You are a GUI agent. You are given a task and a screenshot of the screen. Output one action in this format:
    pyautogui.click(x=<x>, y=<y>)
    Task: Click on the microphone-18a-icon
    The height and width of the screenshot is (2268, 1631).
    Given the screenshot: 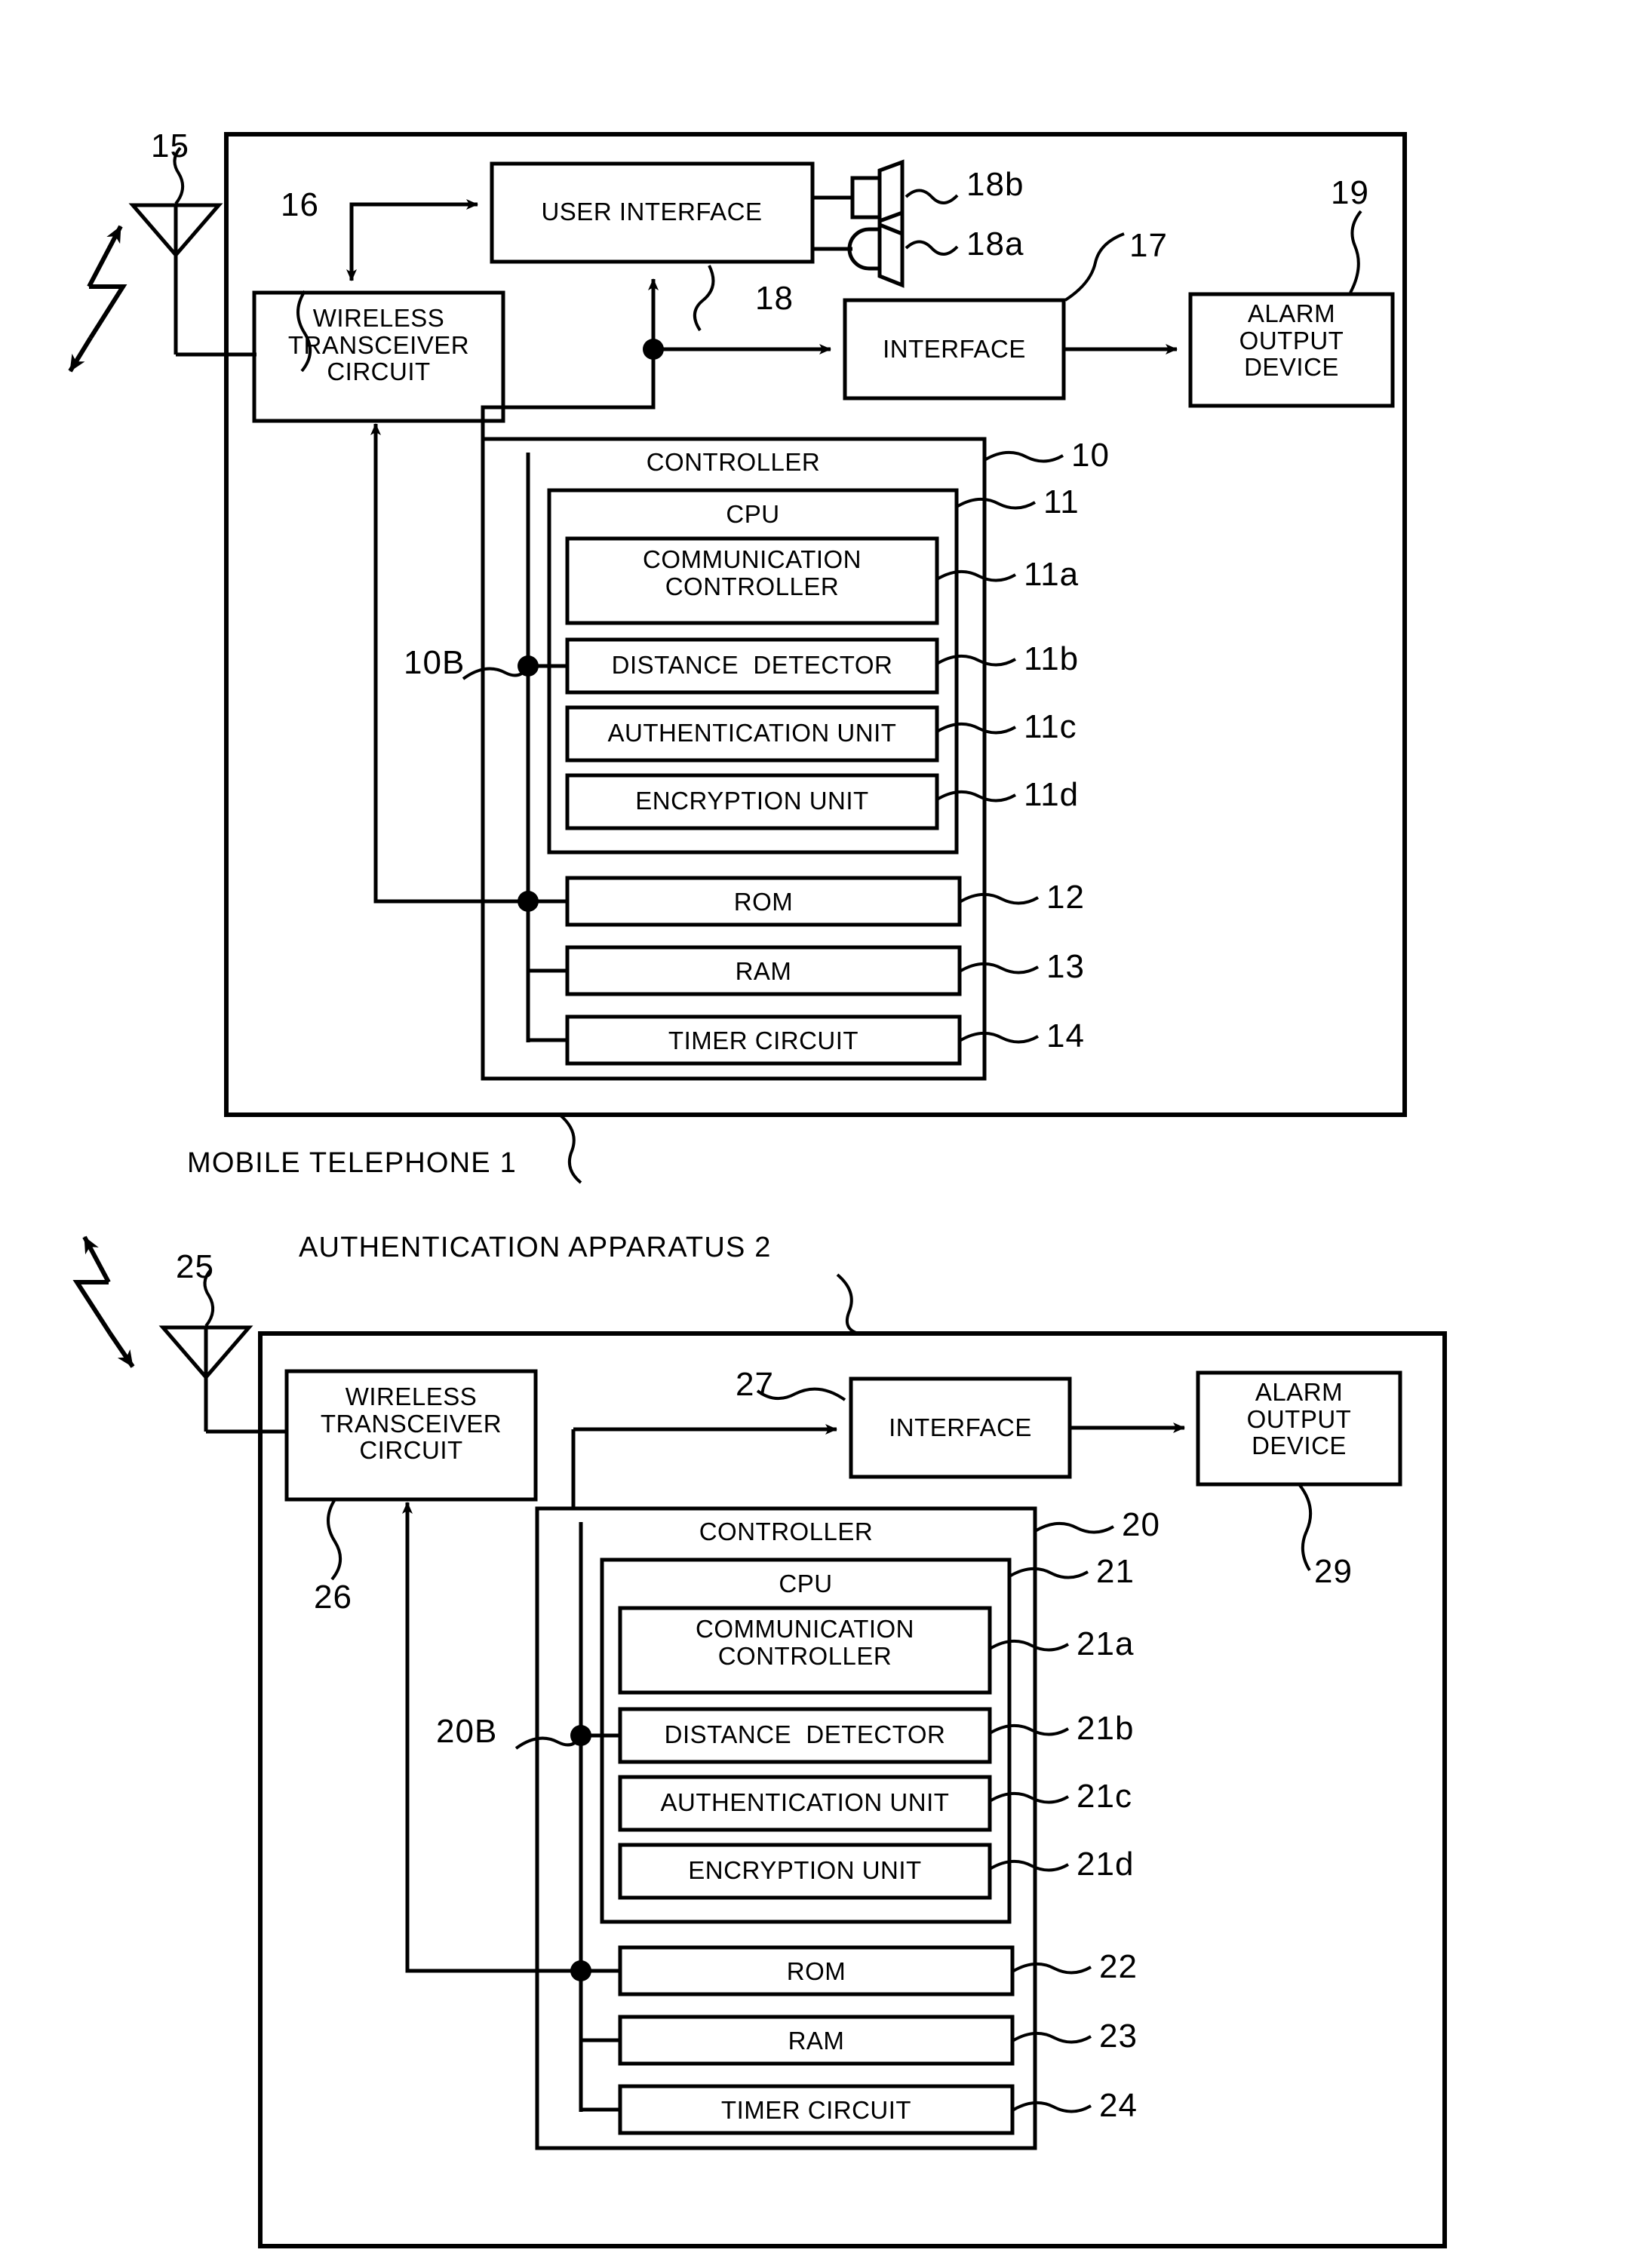 What is the action you would take?
    pyautogui.click(x=885, y=249)
    